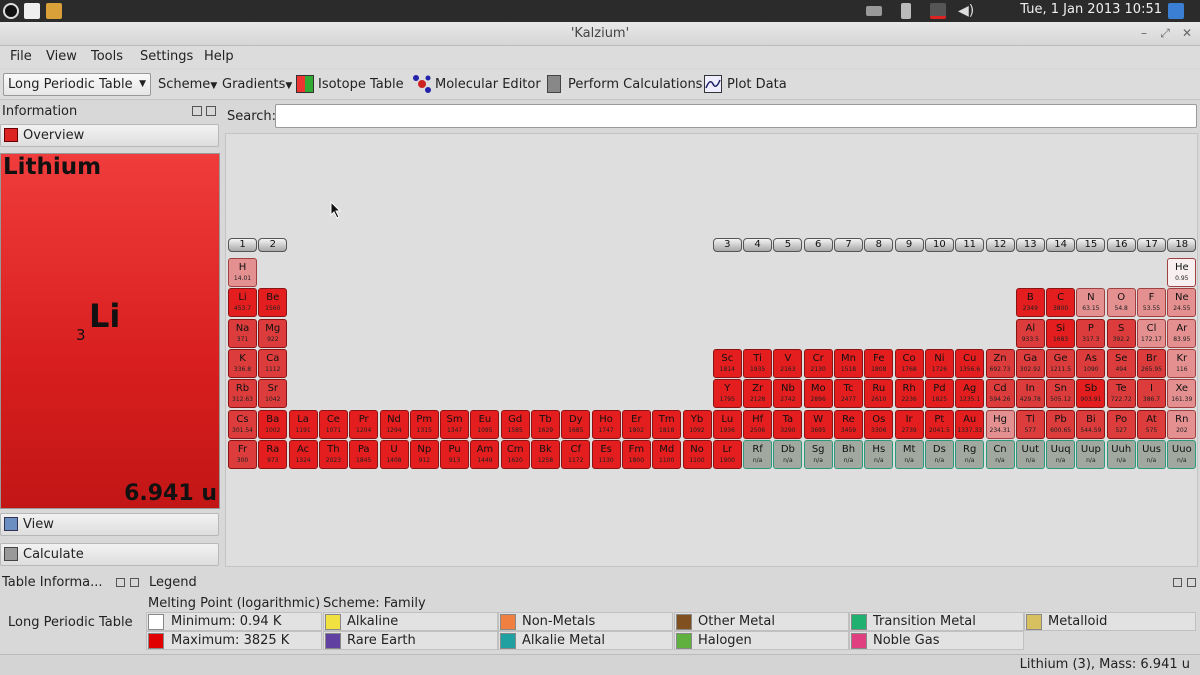 This screenshot has width=1200, height=675. I want to click on element-cell-re: Re 3459, so click(848, 424).